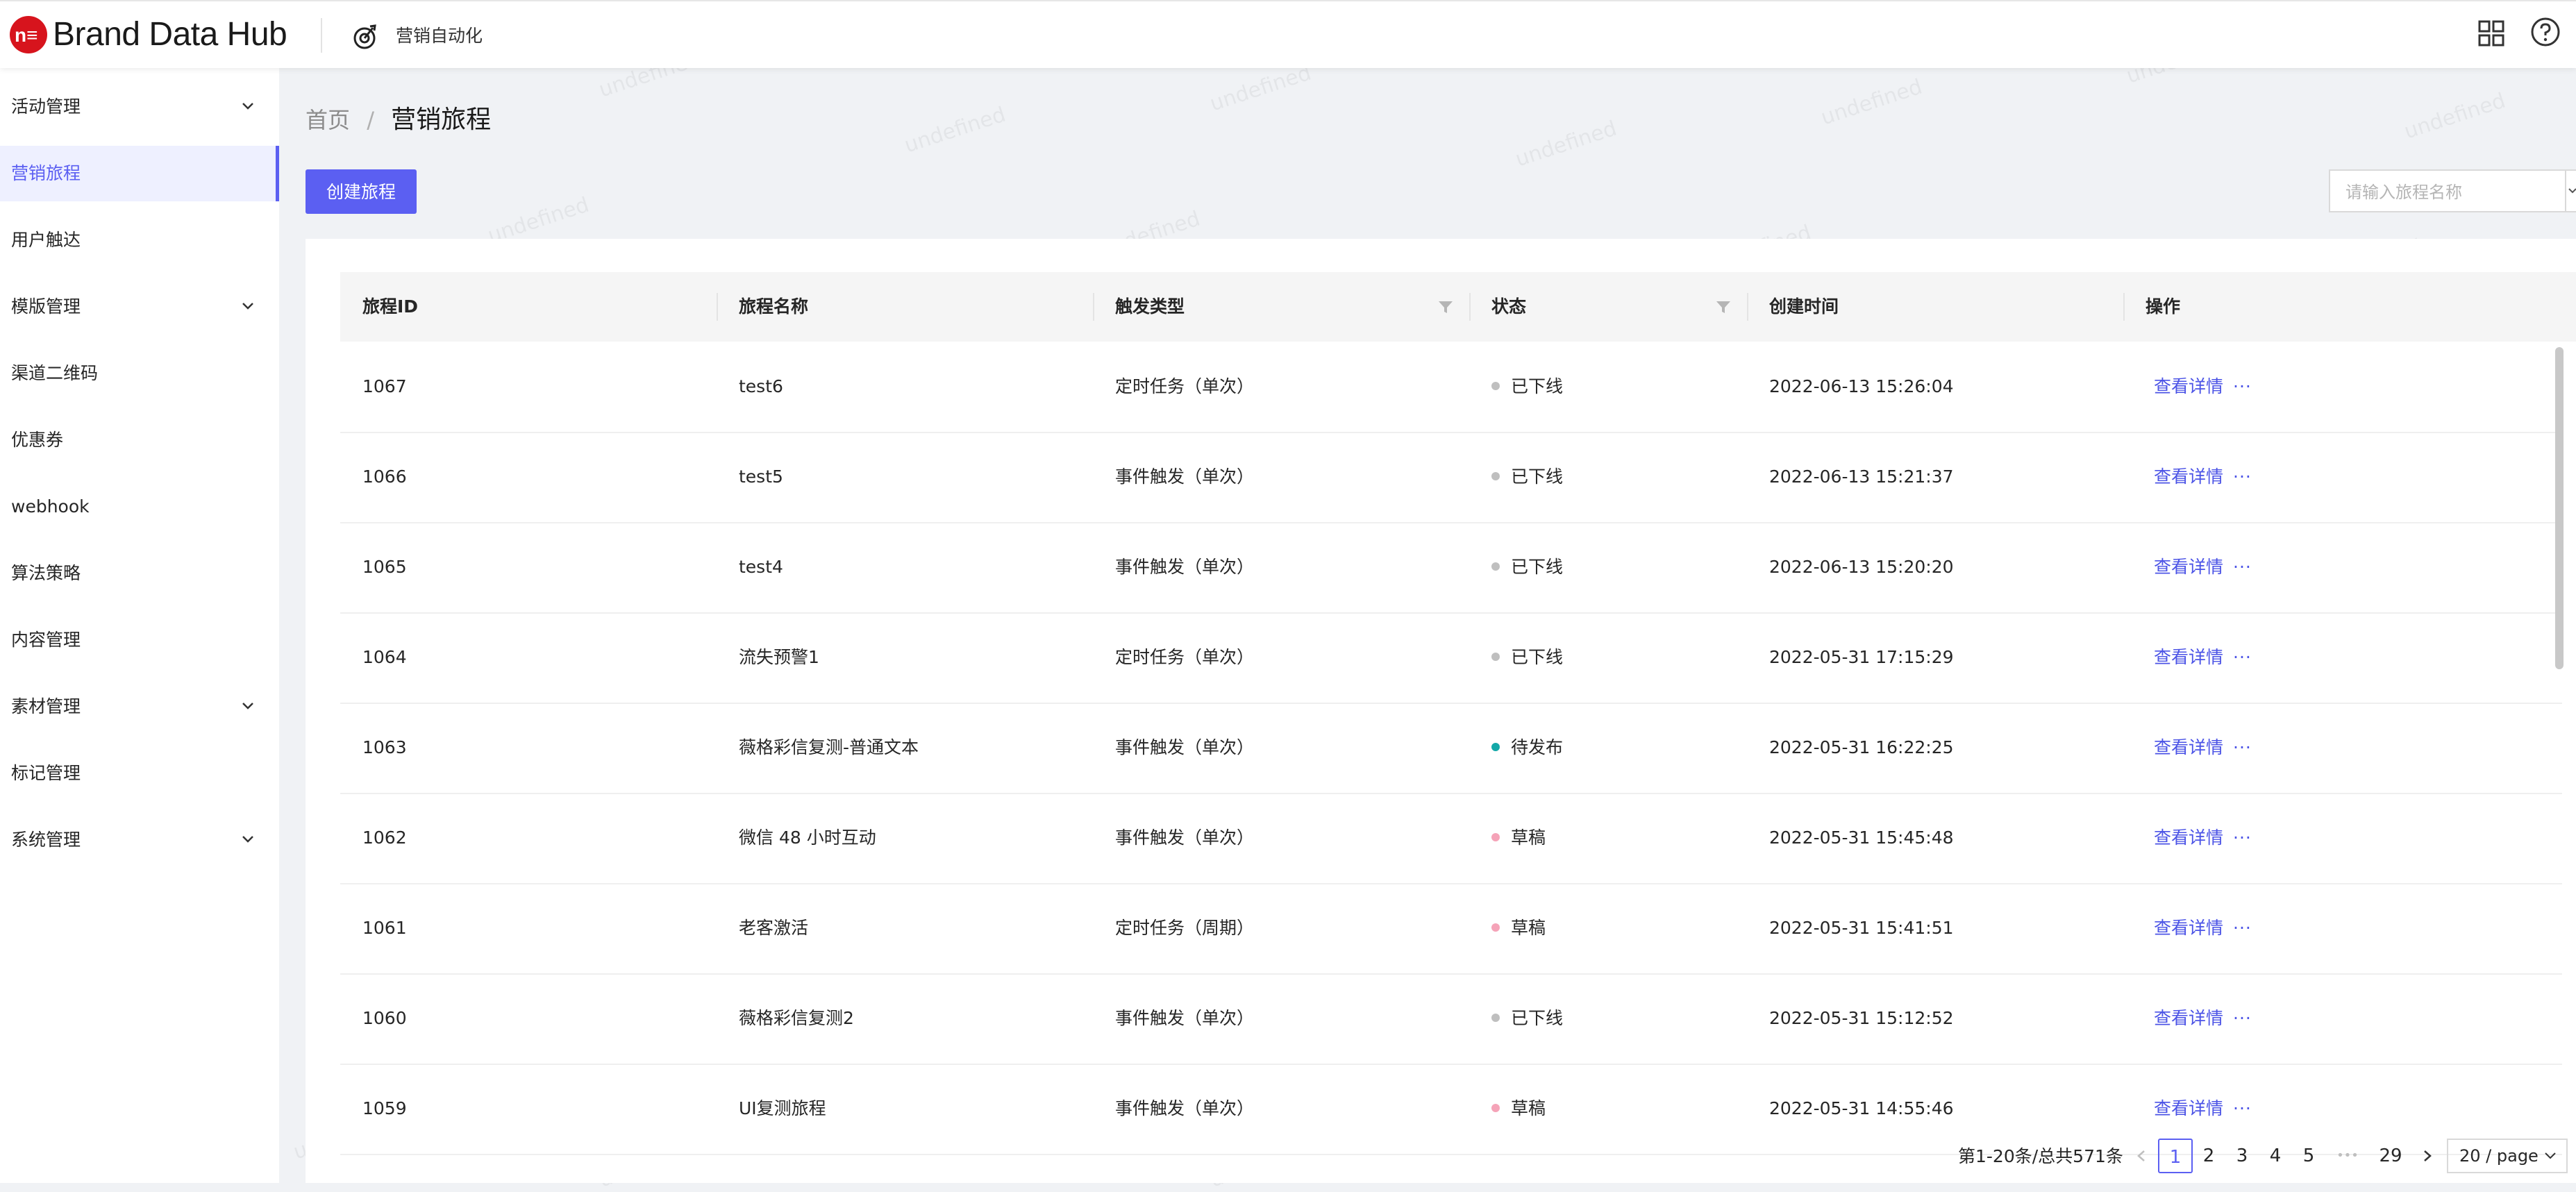 Image resolution: width=2576 pixels, height=1192 pixels. What do you see at coordinates (139, 107) in the screenshot?
I see `sidebar-item-0: 活动管理` at bounding box center [139, 107].